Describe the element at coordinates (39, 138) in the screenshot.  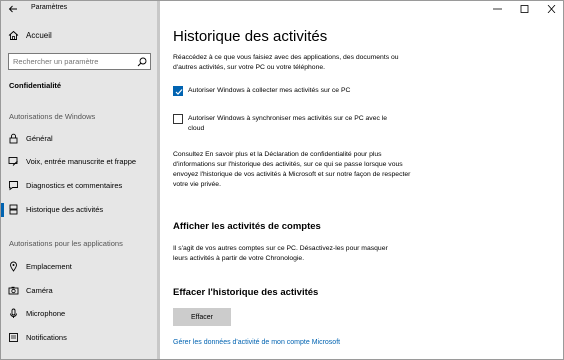
I see `sidebar-item-label: Général` at that location.